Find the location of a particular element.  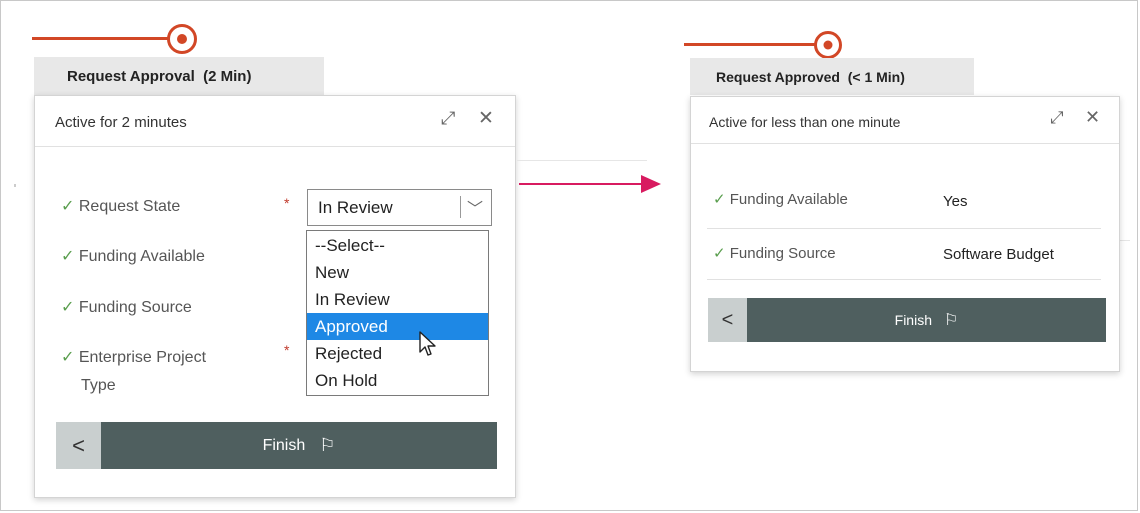

active-duration-text: Active for 2 minutes is located at coordinates (121, 122).